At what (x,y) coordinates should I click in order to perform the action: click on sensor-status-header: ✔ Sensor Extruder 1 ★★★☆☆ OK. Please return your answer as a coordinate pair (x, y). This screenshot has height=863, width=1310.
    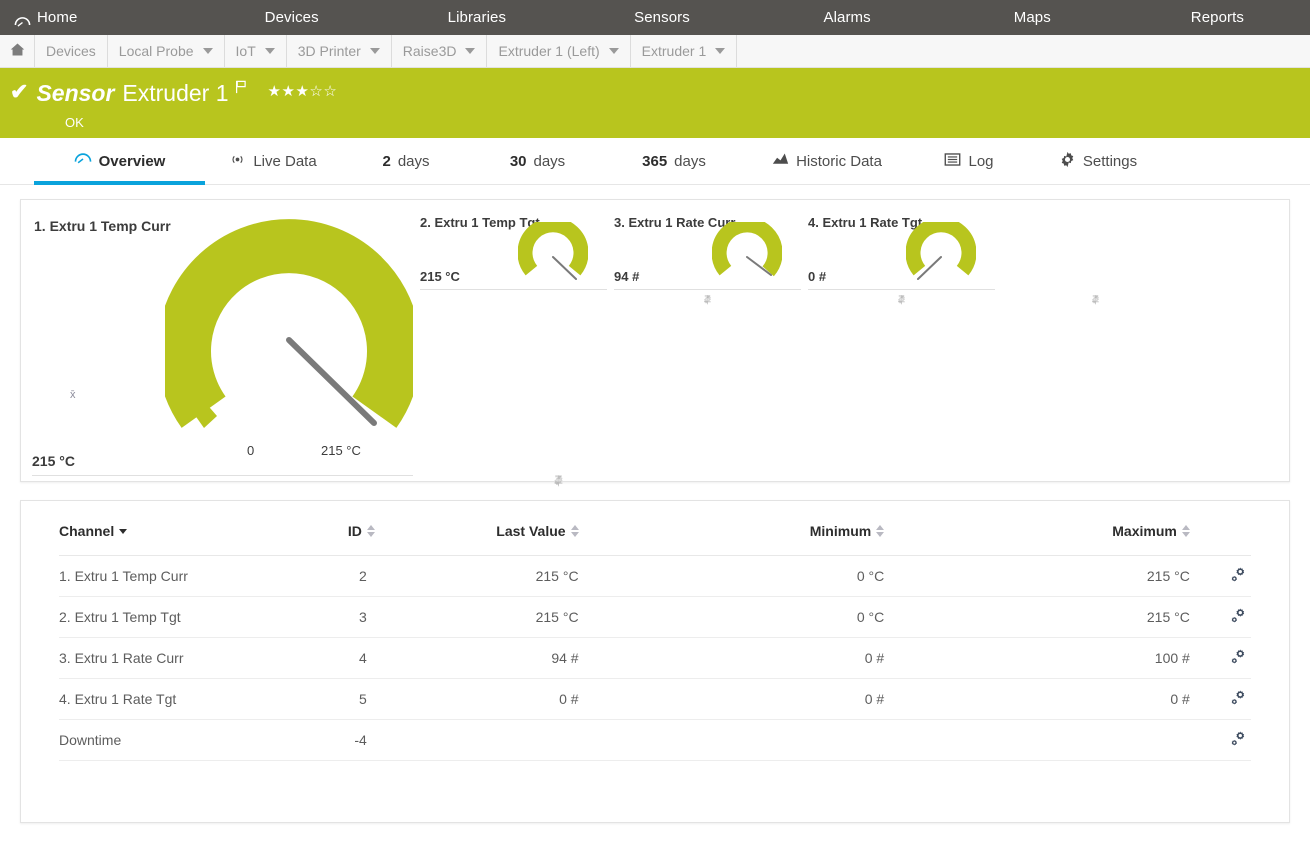
    Looking at the image, I should click on (655, 103).